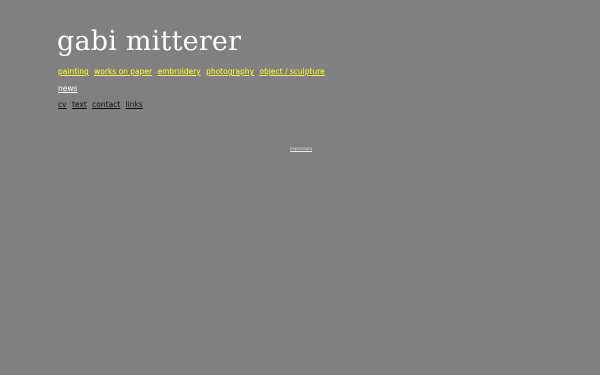 The width and height of the screenshot is (600, 375). I want to click on nav-link-embroidery: embroidery, so click(179, 71).